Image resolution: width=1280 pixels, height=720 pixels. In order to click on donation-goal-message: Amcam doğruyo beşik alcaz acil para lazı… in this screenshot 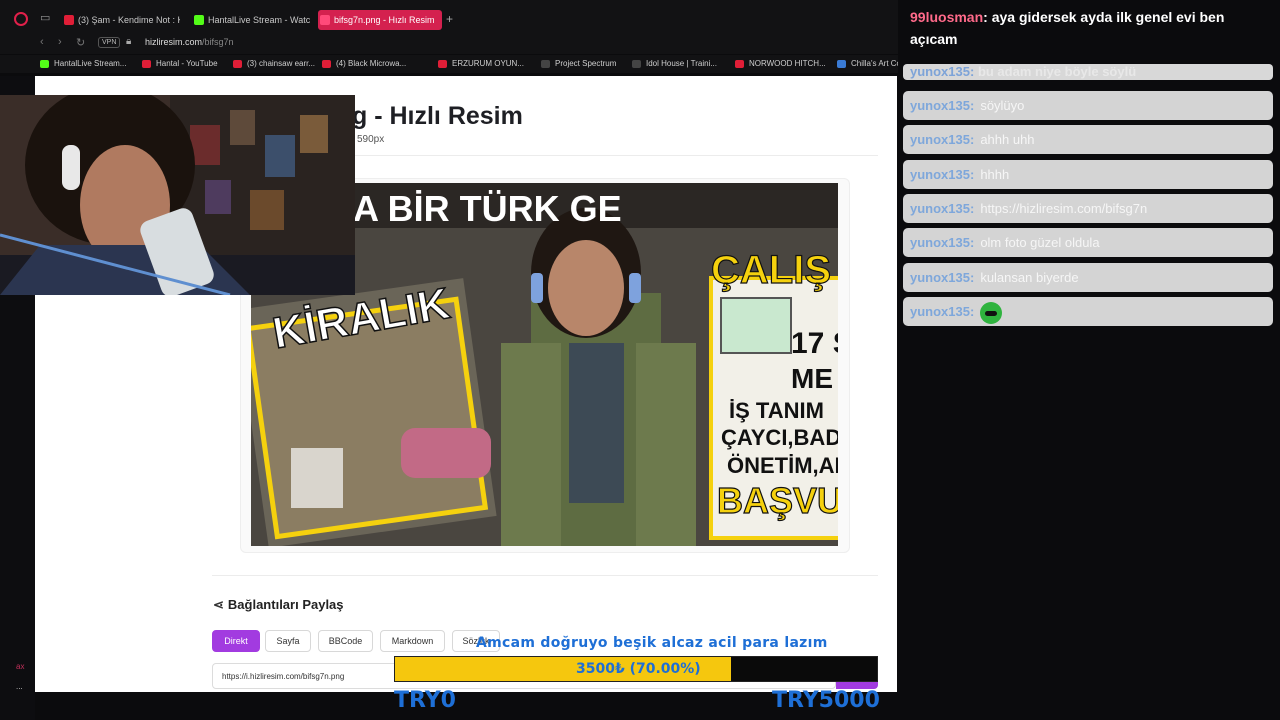, I will do `click(652, 643)`.